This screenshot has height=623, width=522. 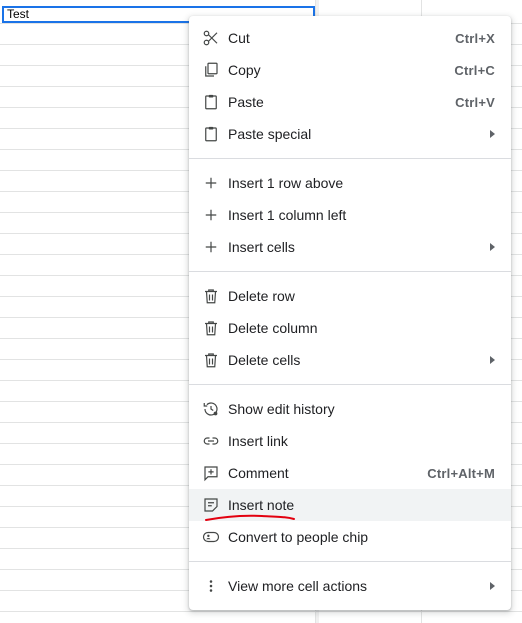 What do you see at coordinates (350, 215) in the screenshot?
I see `menu-item-insert-1-column-left: Insert 1 column left` at bounding box center [350, 215].